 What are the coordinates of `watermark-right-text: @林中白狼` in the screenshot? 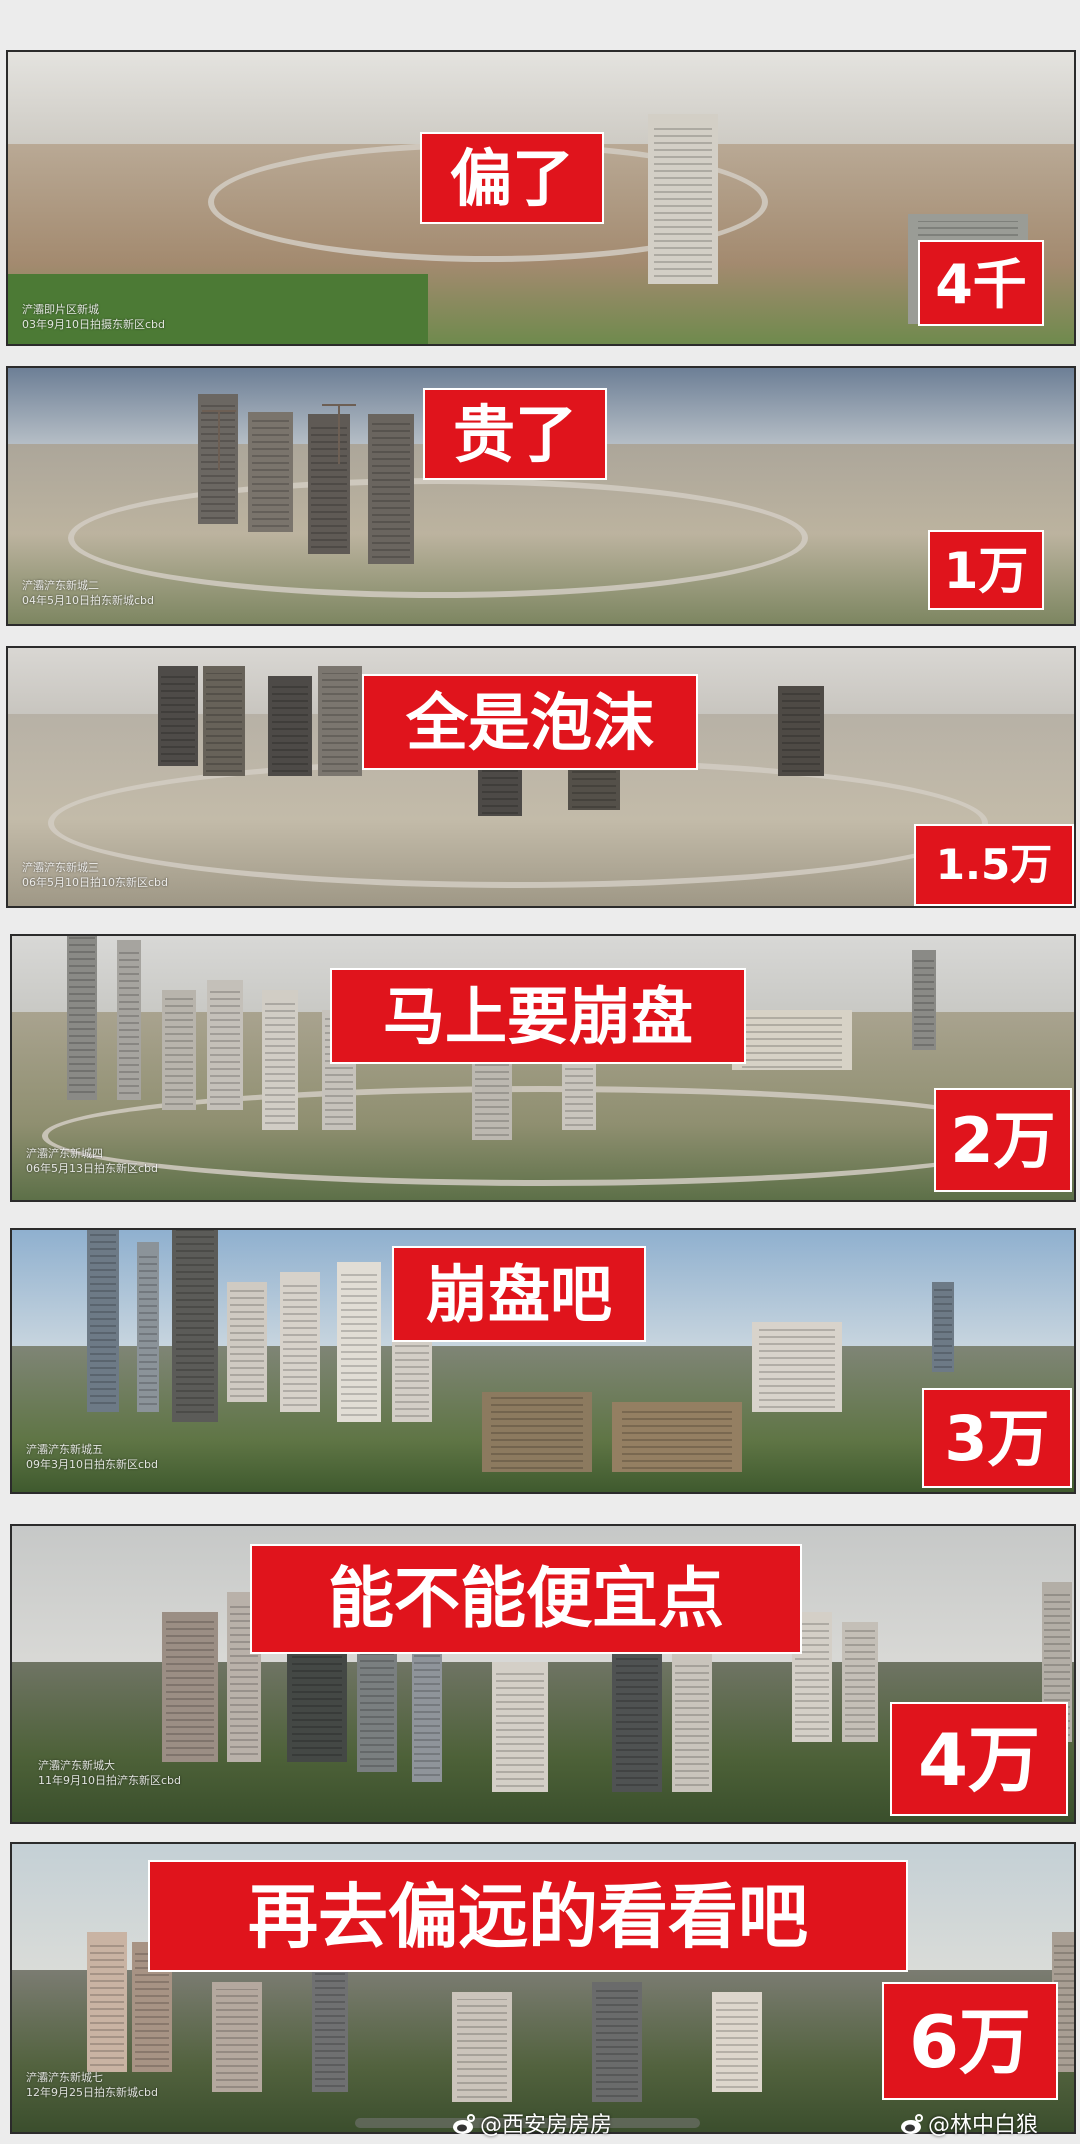 It's located at (983, 2125).